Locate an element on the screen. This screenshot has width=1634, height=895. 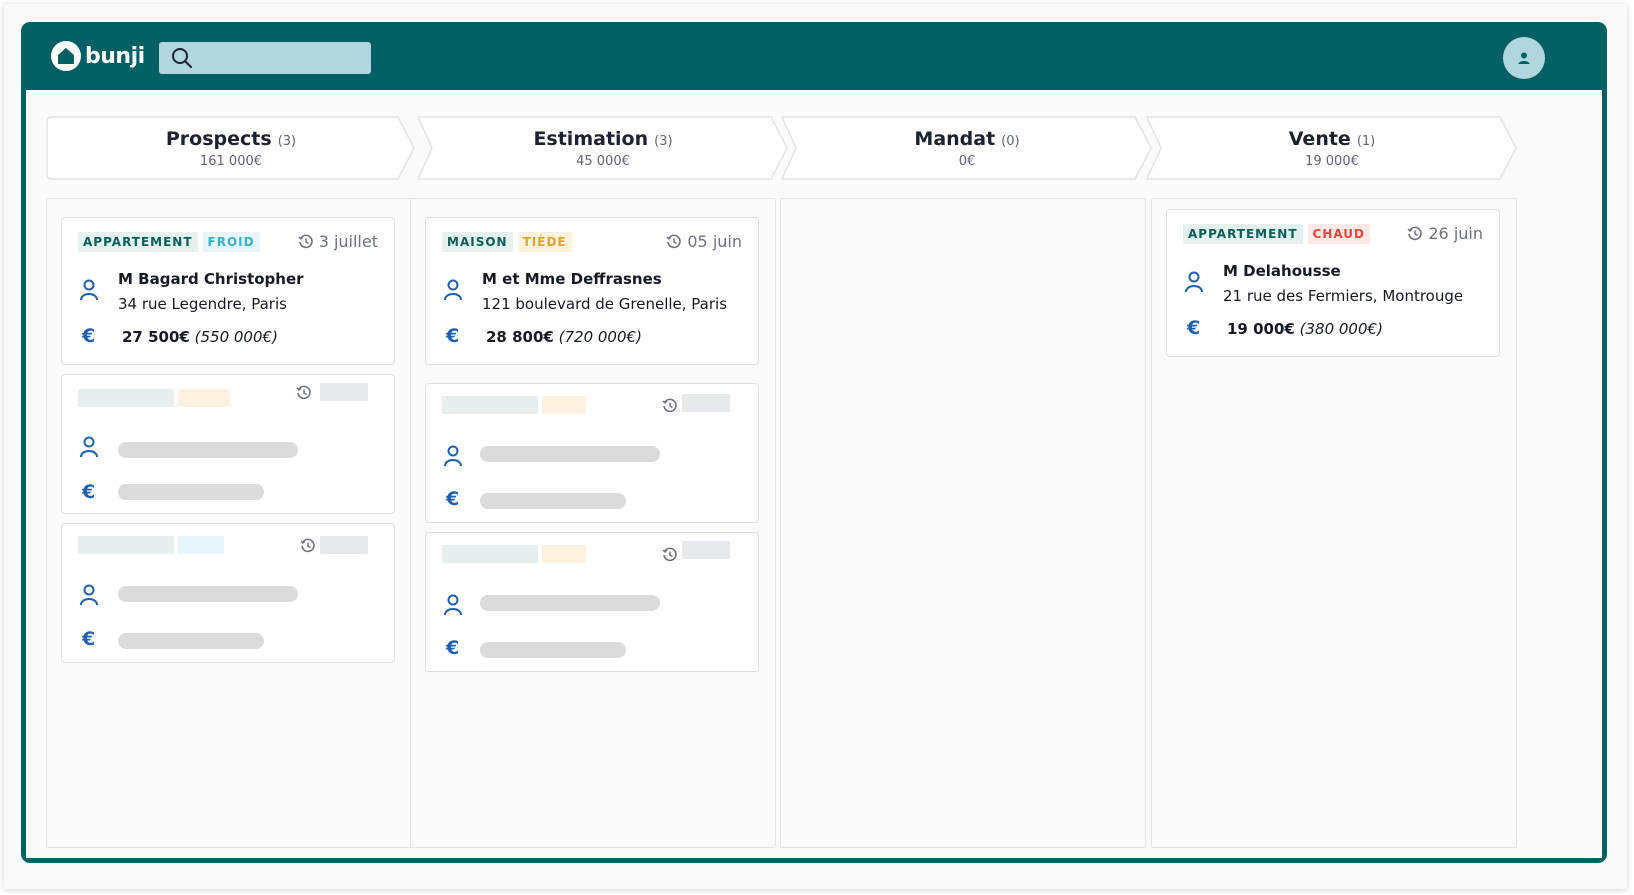
user-icon is located at coordinates (1524, 58).